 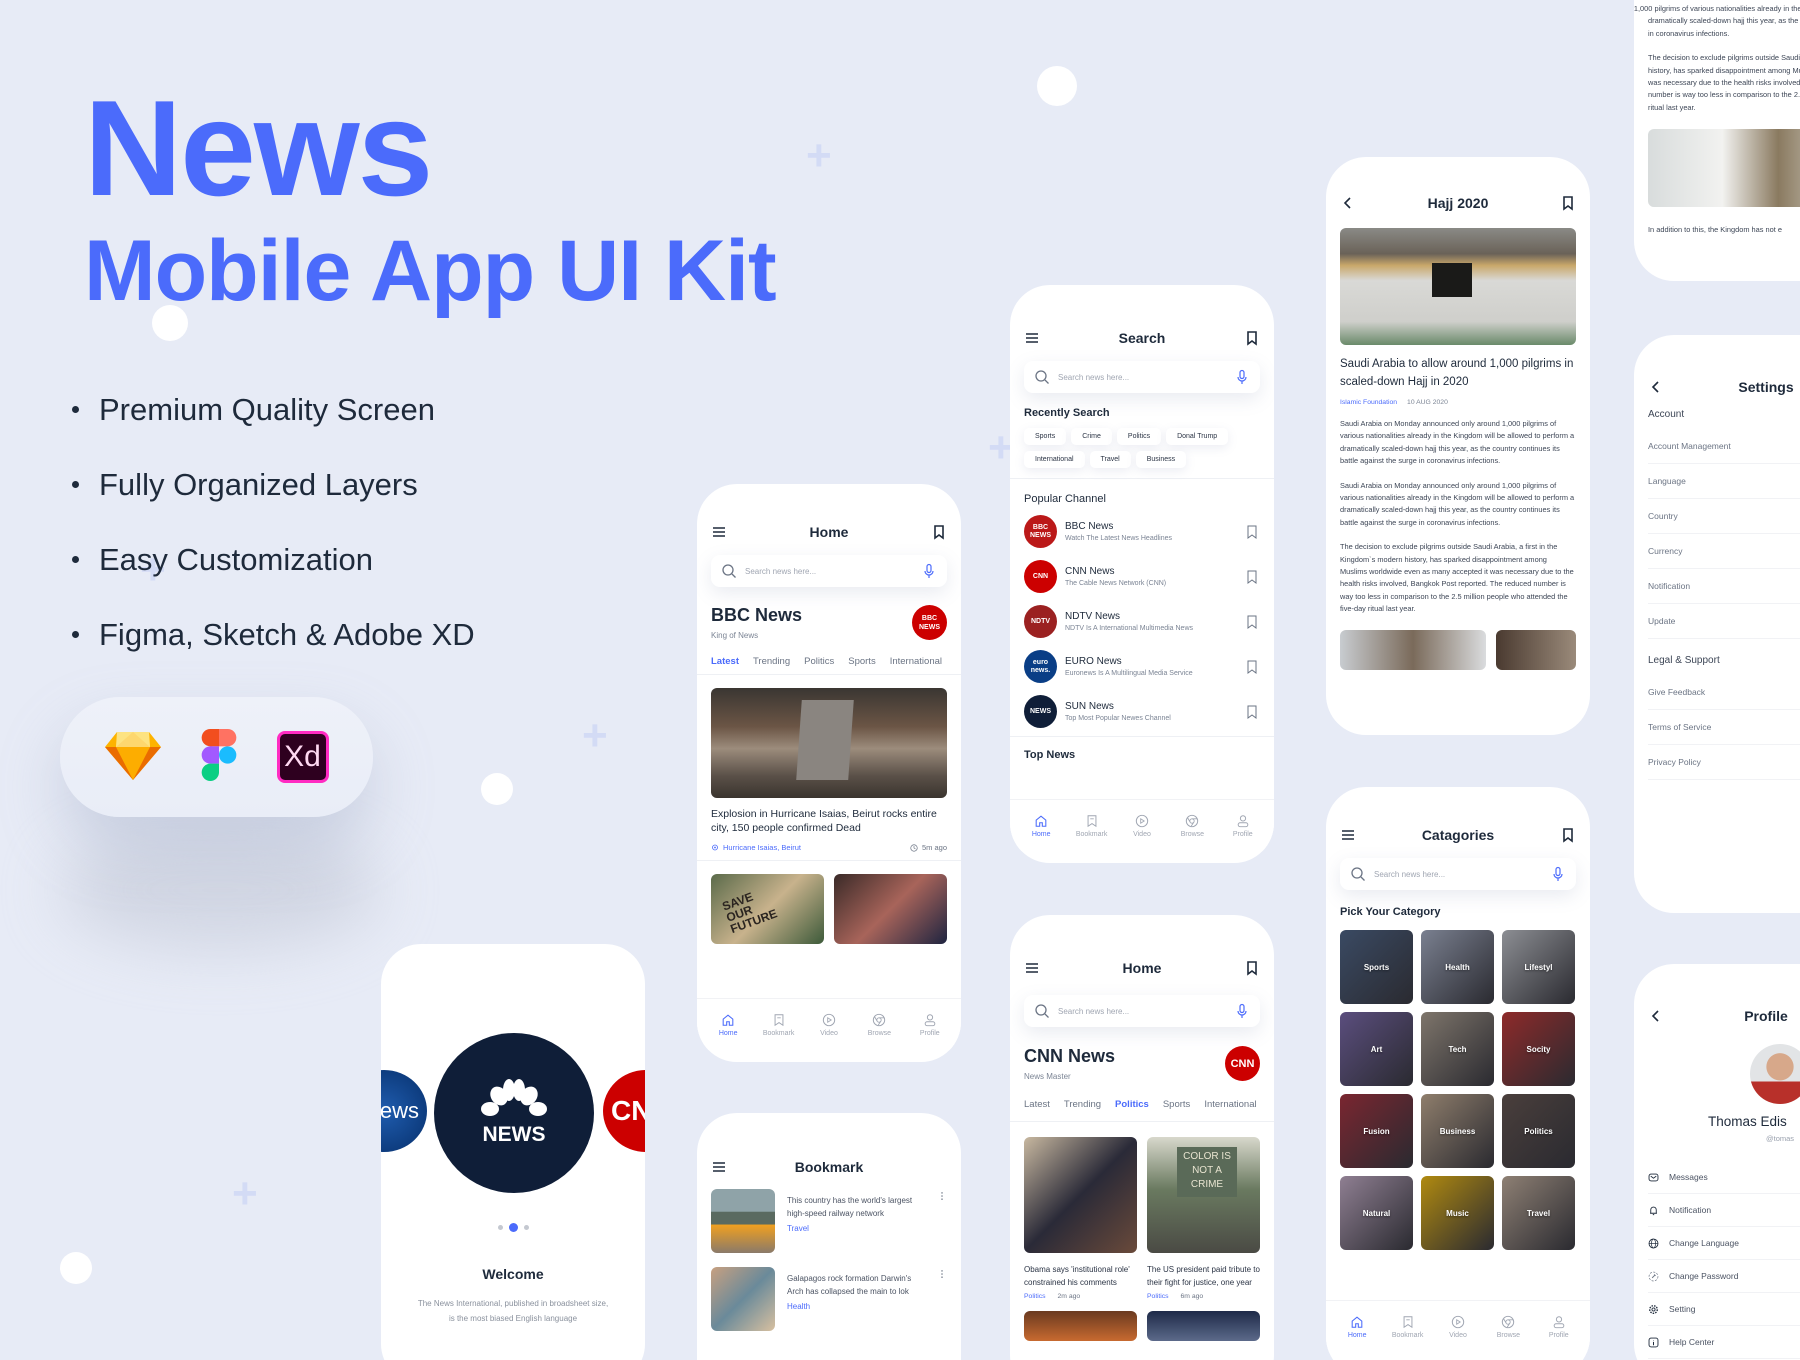 What do you see at coordinates (1158, 1296) in the screenshot?
I see `news-card-category: Politics` at bounding box center [1158, 1296].